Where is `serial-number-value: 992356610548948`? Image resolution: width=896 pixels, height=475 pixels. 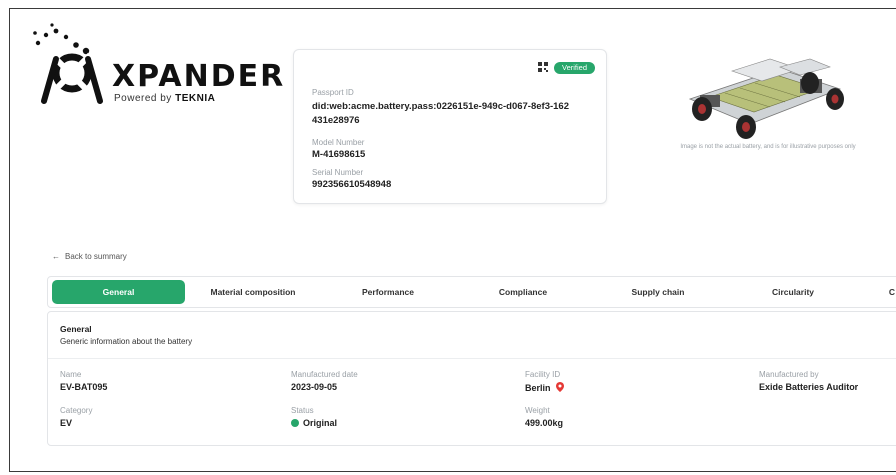 serial-number-value: 992356610548948 is located at coordinates (352, 184).